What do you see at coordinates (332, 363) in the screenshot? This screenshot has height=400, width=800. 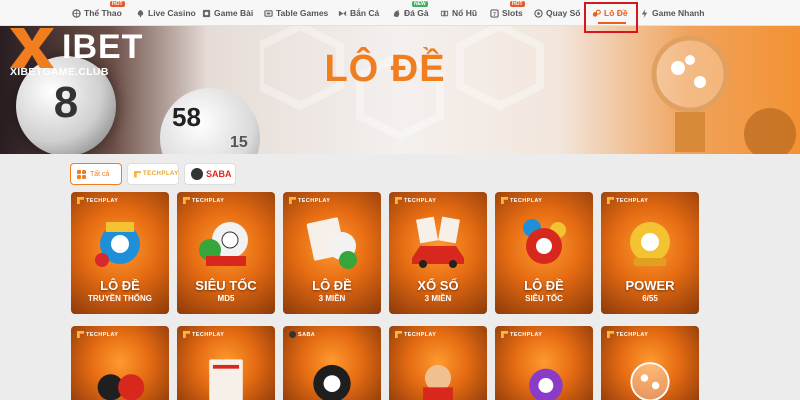 I see `game-card: SABA` at bounding box center [332, 363].